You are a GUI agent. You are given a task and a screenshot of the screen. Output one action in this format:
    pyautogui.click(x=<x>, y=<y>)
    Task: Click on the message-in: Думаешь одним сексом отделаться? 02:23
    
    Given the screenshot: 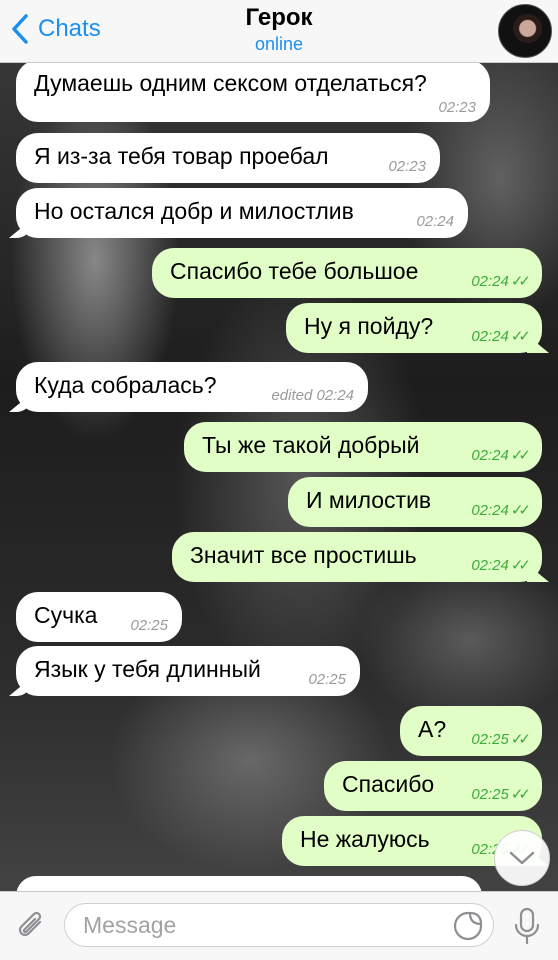 What is the action you would take?
    pyautogui.click(x=253, y=91)
    